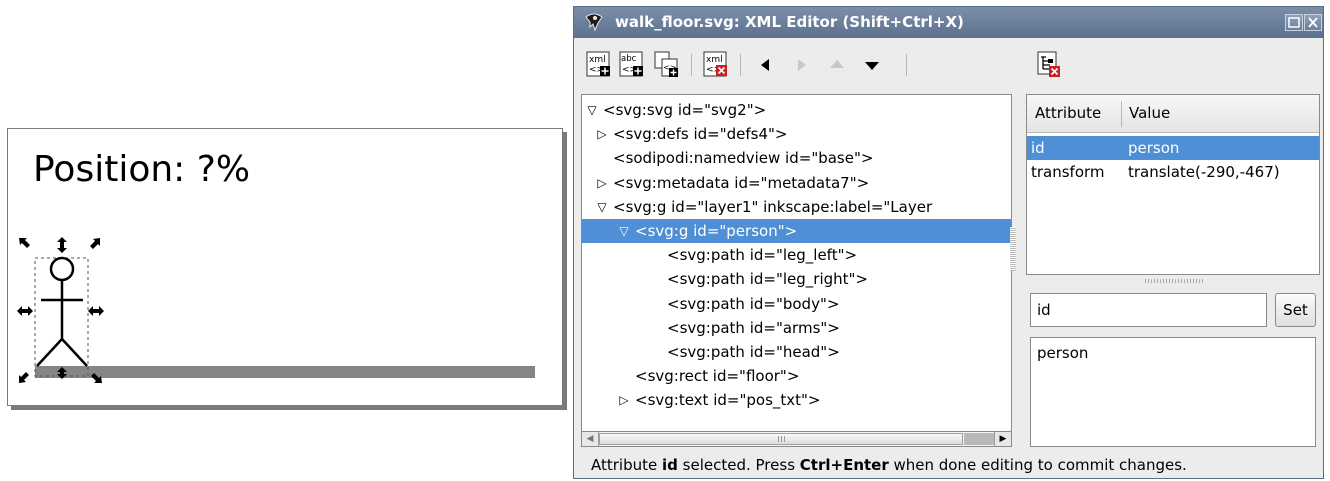 This screenshot has width=1330, height=481. I want to click on tree-node: <sodipodi:namedview id="base">, so click(796, 158).